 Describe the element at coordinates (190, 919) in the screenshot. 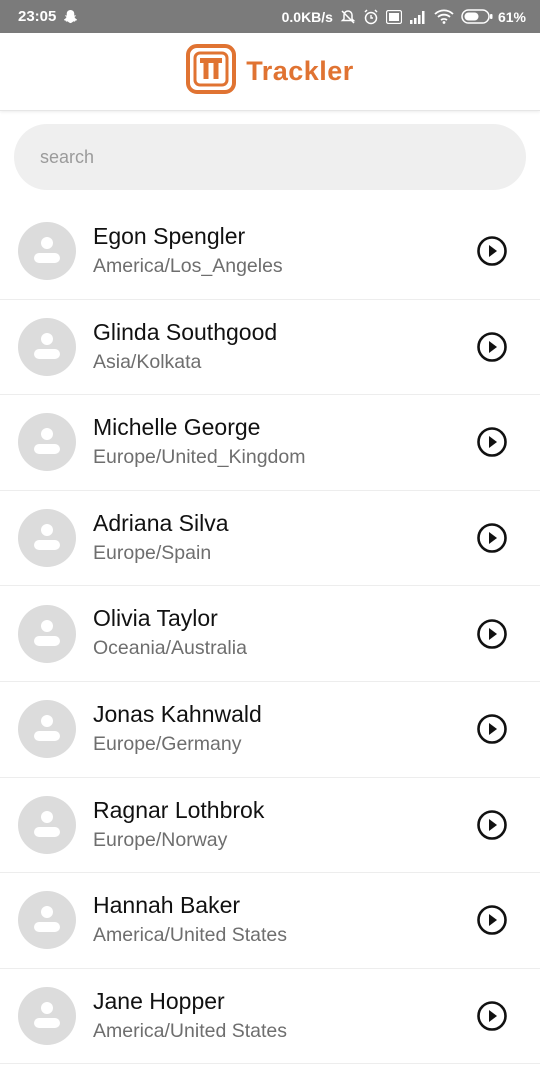

I see `contact-text: Hannah Baker America/United States` at that location.